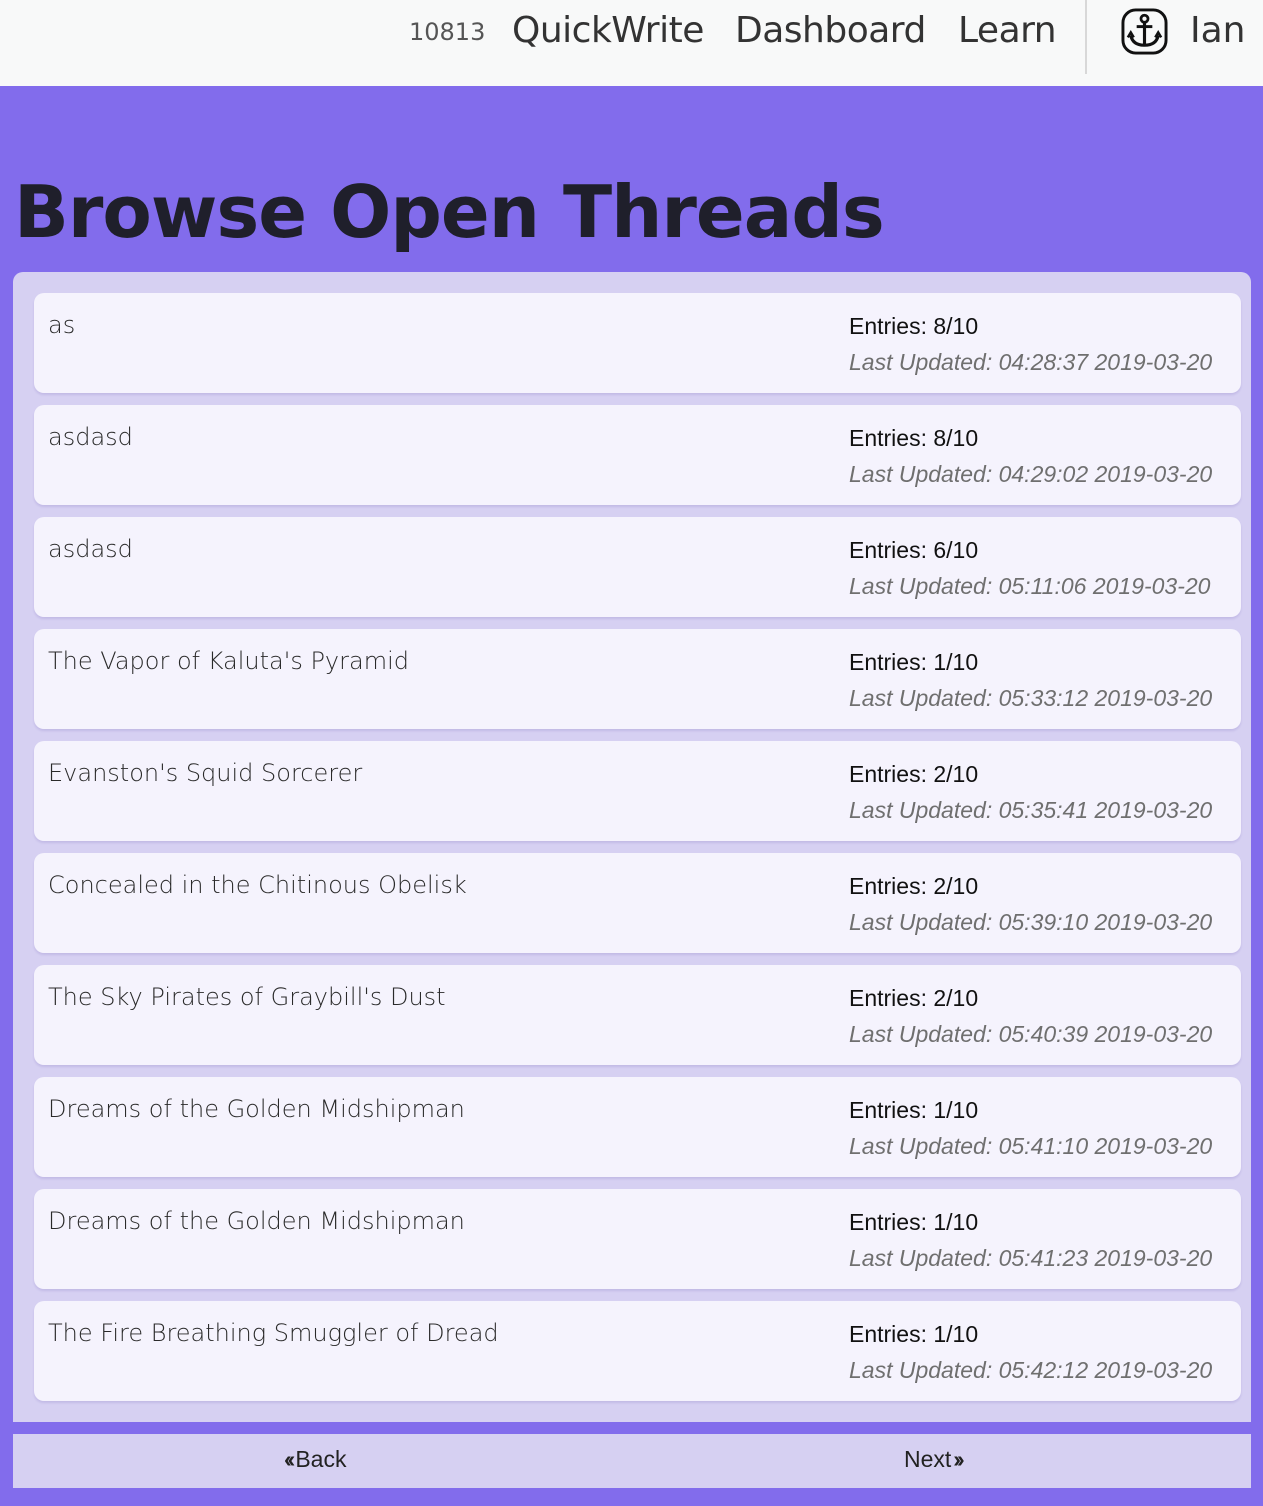 The height and width of the screenshot is (1506, 1263). Describe the element at coordinates (928, 1459) in the screenshot. I see `next-label: Next` at that location.